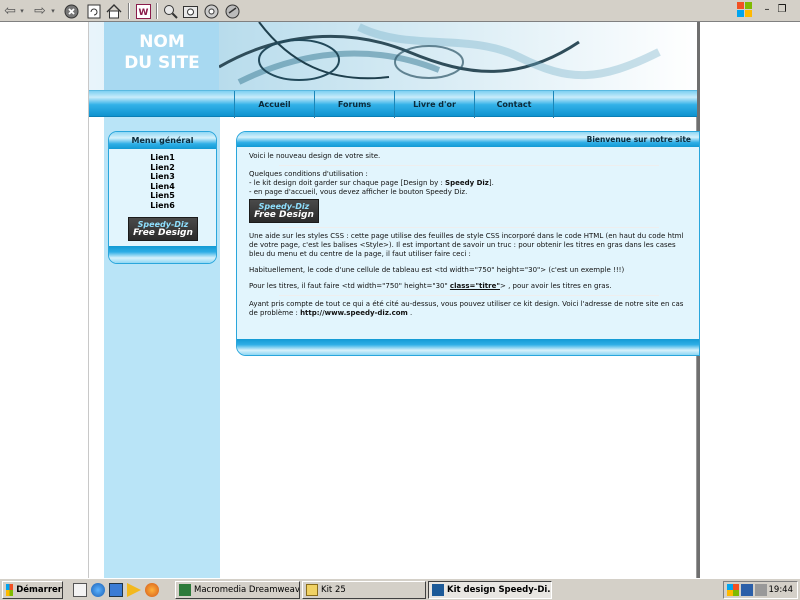 Image resolution: width=800 pixels, height=600 pixels. What do you see at coordinates (410, 313) in the screenshot?
I see `closing-end: .` at bounding box center [410, 313].